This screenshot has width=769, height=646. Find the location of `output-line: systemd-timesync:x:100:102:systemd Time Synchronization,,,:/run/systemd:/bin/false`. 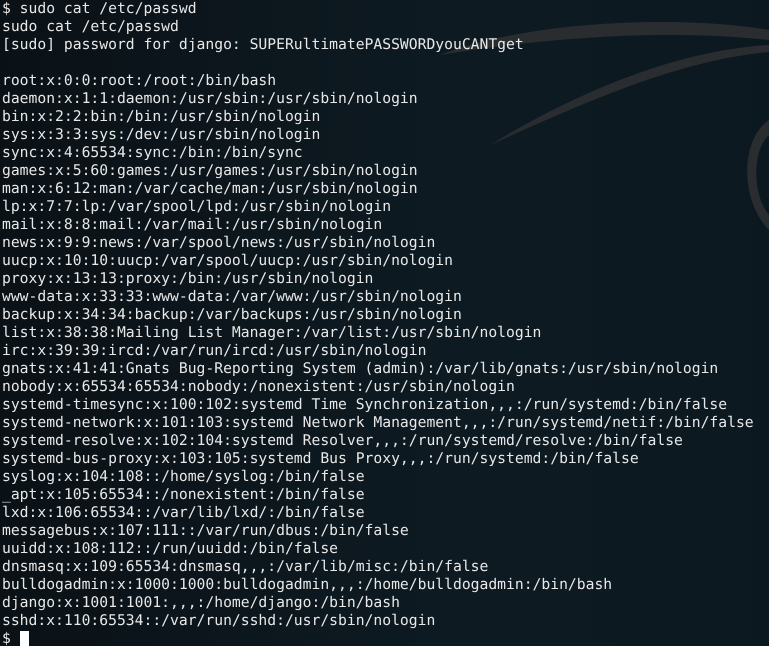

output-line: systemd-timesync:x:100:102:systemd Time Synchronization,,,:/run/systemd:/bin/false is located at coordinates (365, 405).